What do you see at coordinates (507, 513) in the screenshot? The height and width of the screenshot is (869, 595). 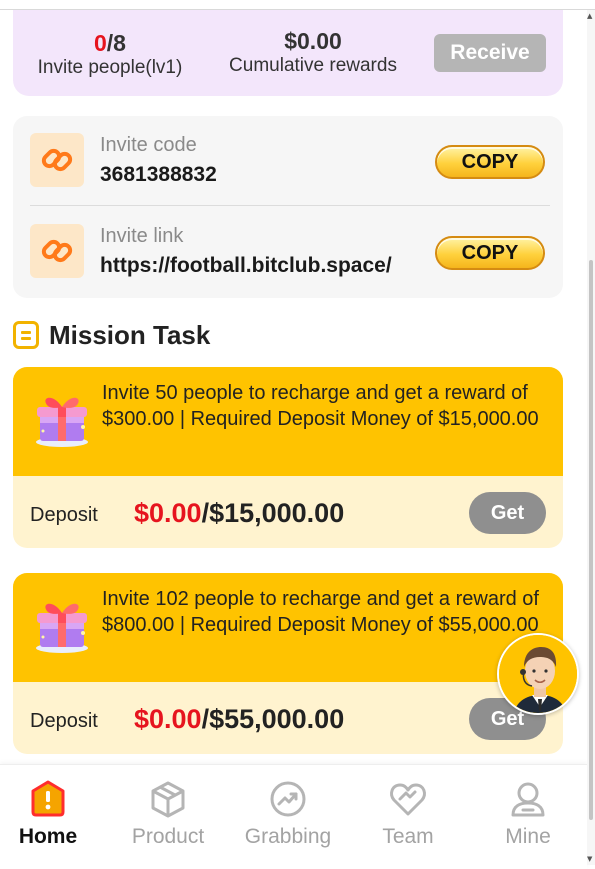 I see `get-reward-button: Get` at bounding box center [507, 513].